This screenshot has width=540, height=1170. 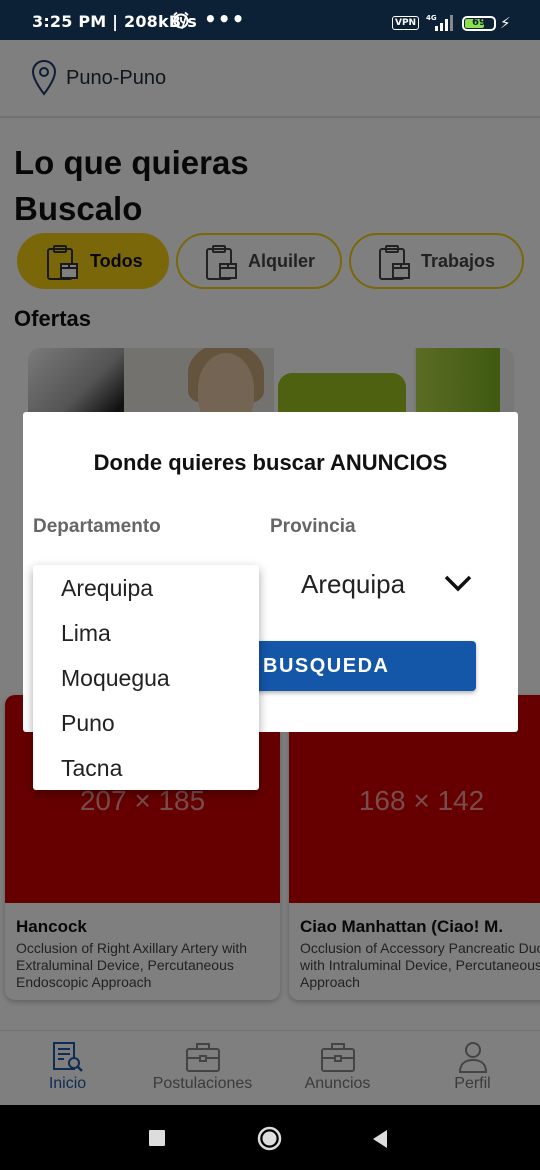 I want to click on charging-icon: ⚡, so click(x=505, y=23).